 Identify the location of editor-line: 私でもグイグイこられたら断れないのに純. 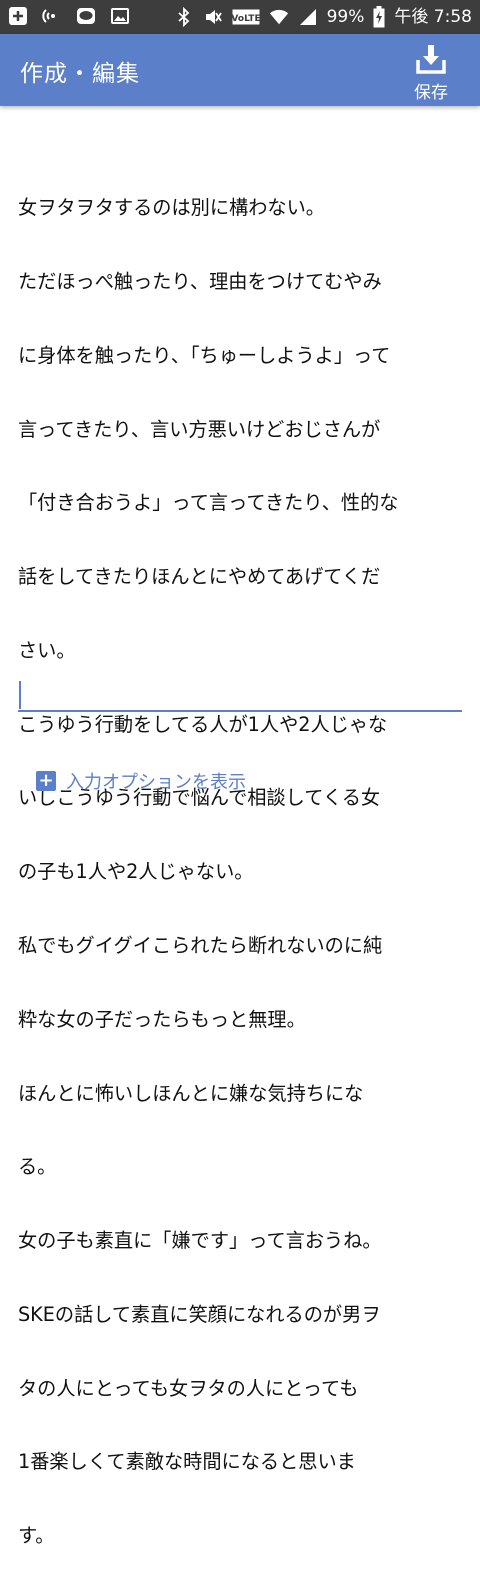
(200, 945).